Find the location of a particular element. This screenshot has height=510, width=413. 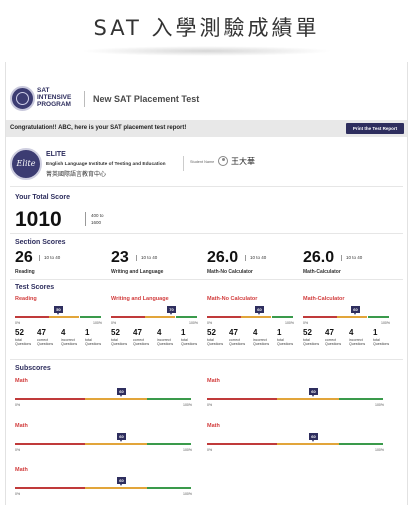

section-score-label: Reading is located at coordinates (25, 272).